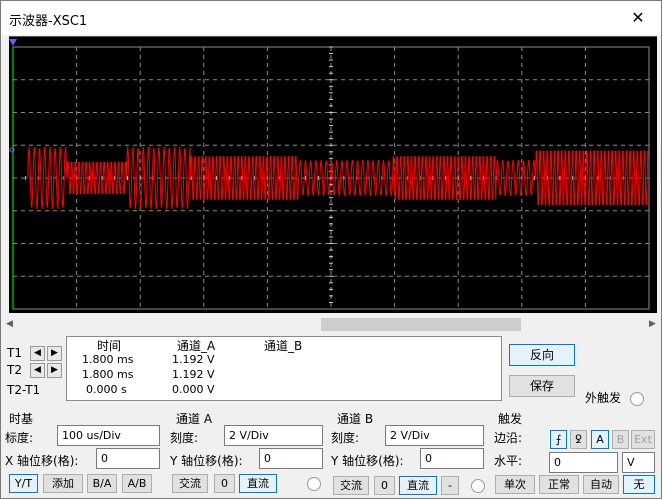  Describe the element at coordinates (193, 359) in the screenshot. I see `t1-a-value: 1.192 V` at that location.